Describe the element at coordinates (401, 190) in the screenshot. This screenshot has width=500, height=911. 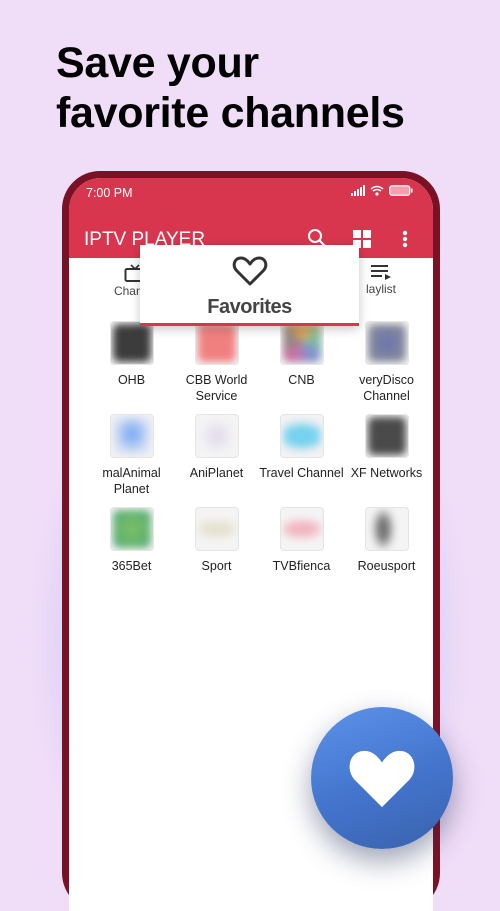
I see `battery-icon` at that location.